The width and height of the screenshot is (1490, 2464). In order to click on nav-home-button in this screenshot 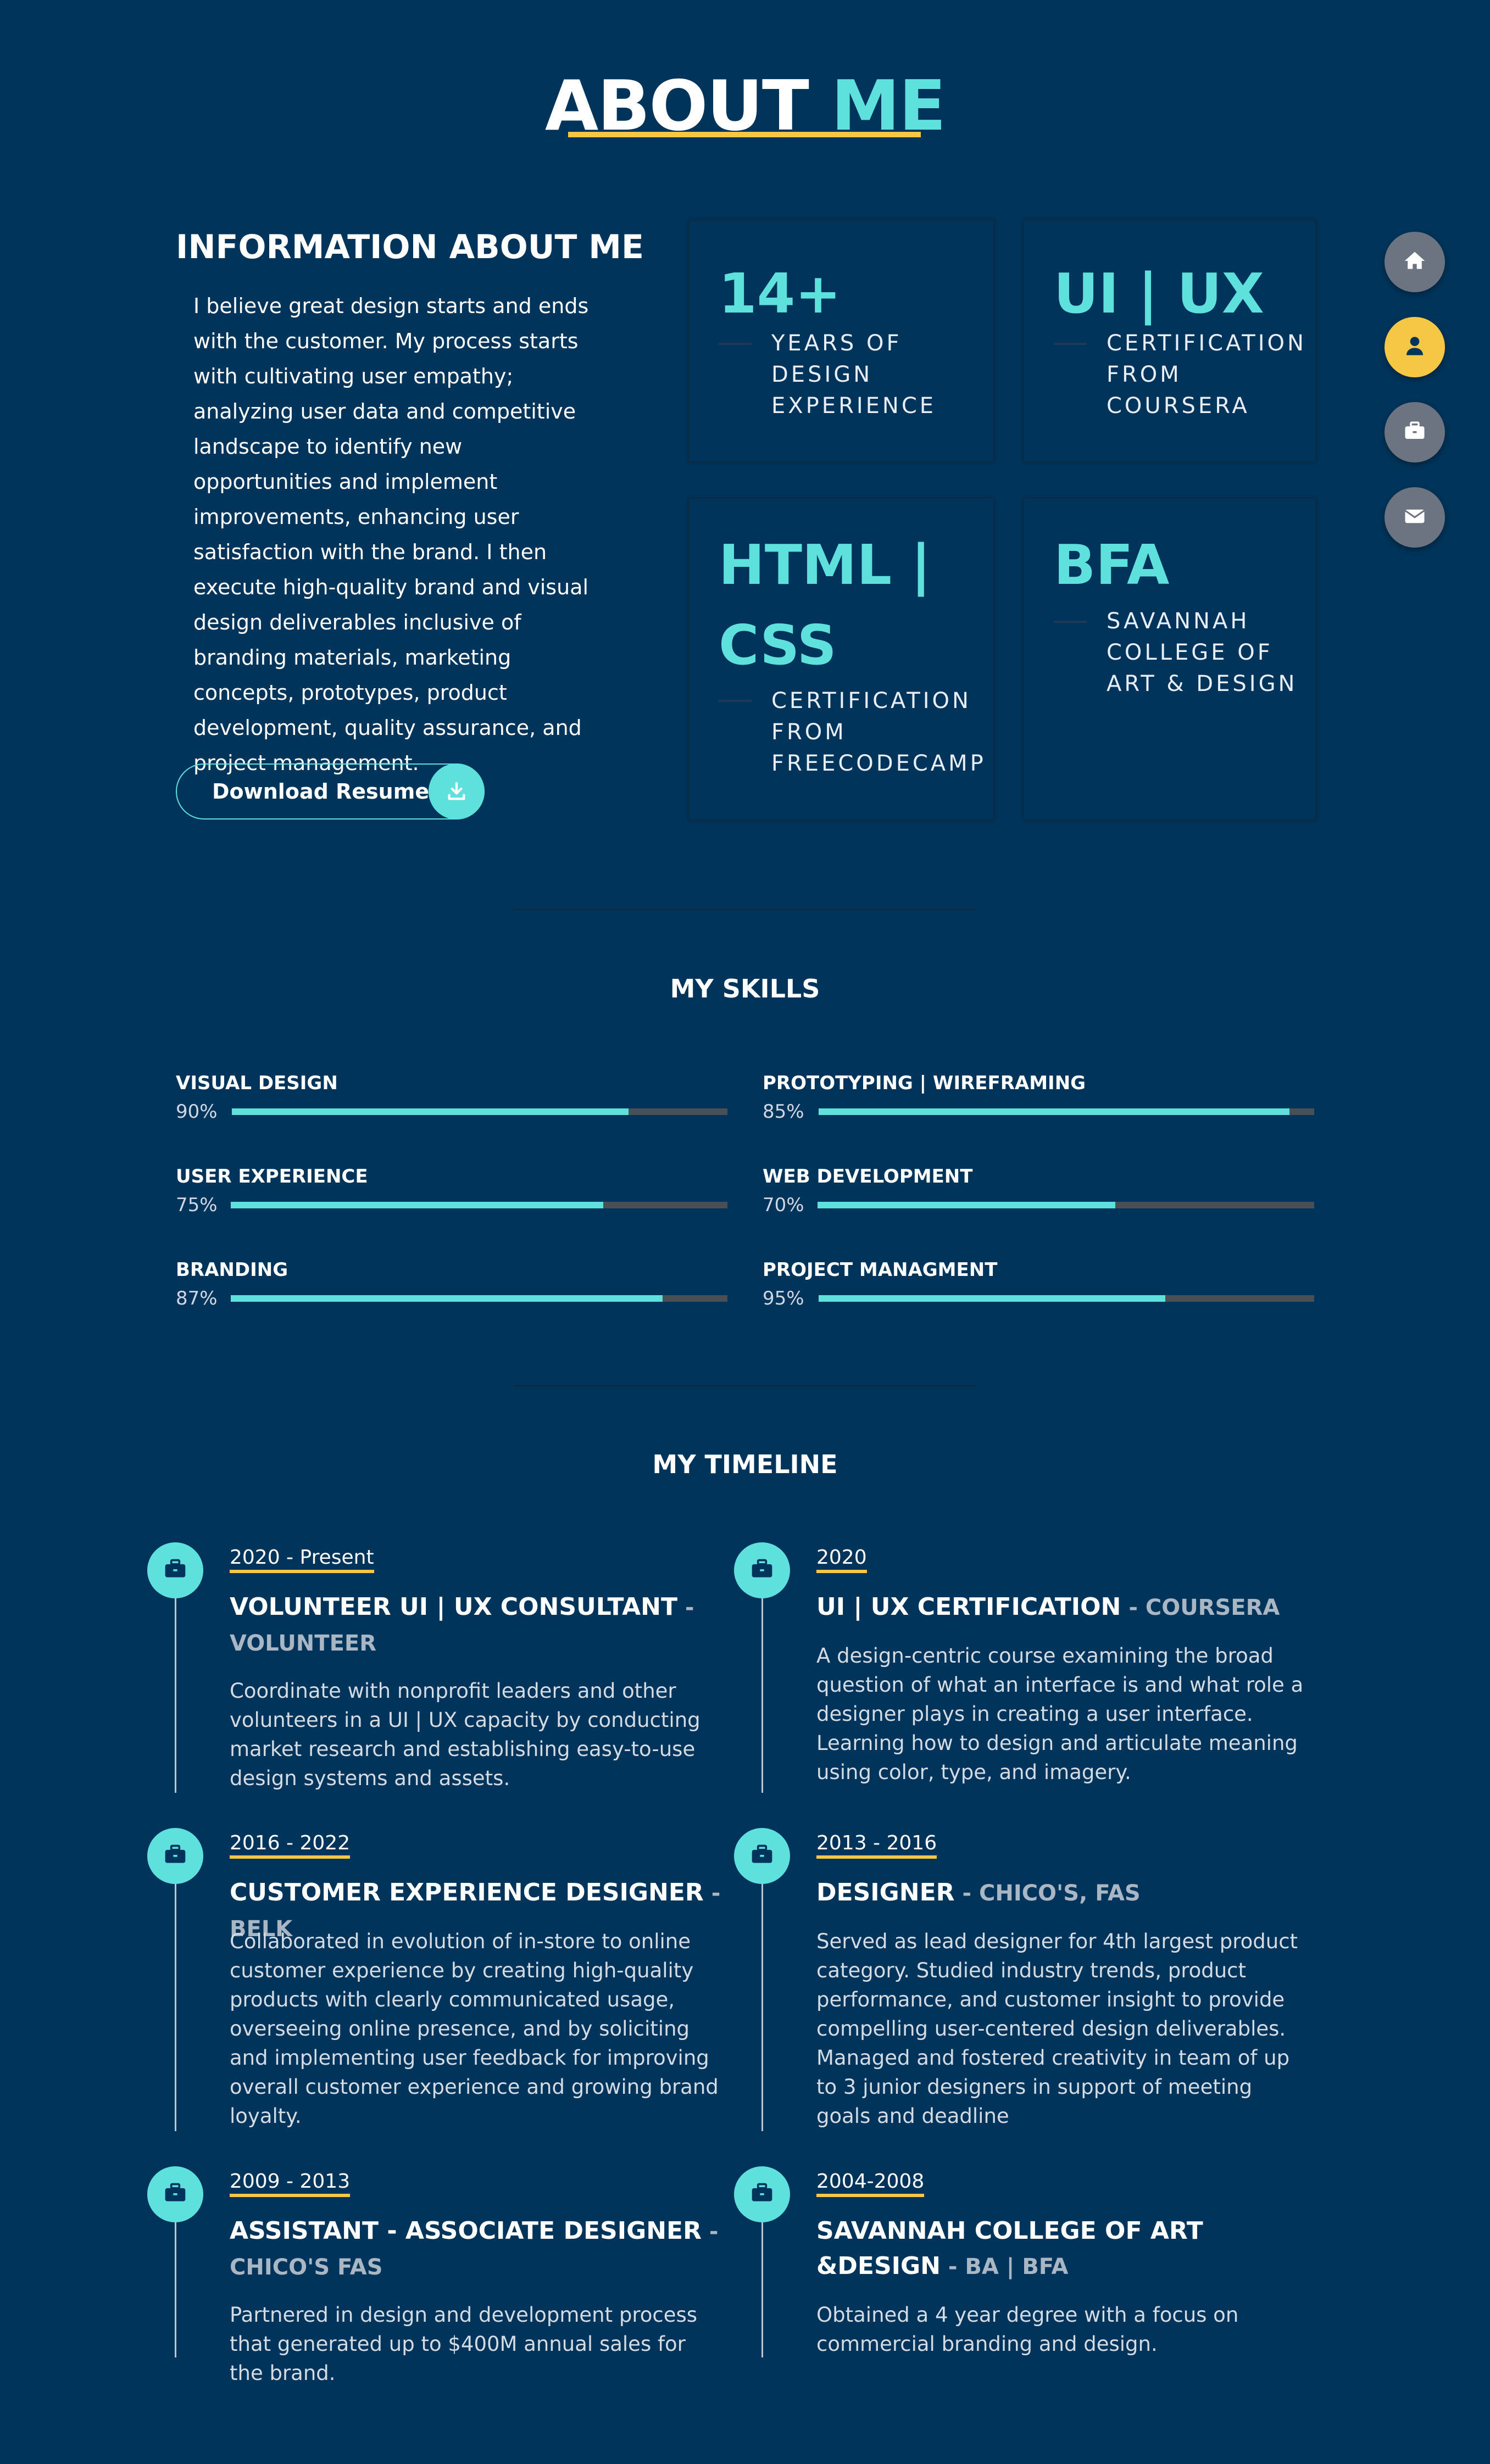, I will do `click(1415, 262)`.